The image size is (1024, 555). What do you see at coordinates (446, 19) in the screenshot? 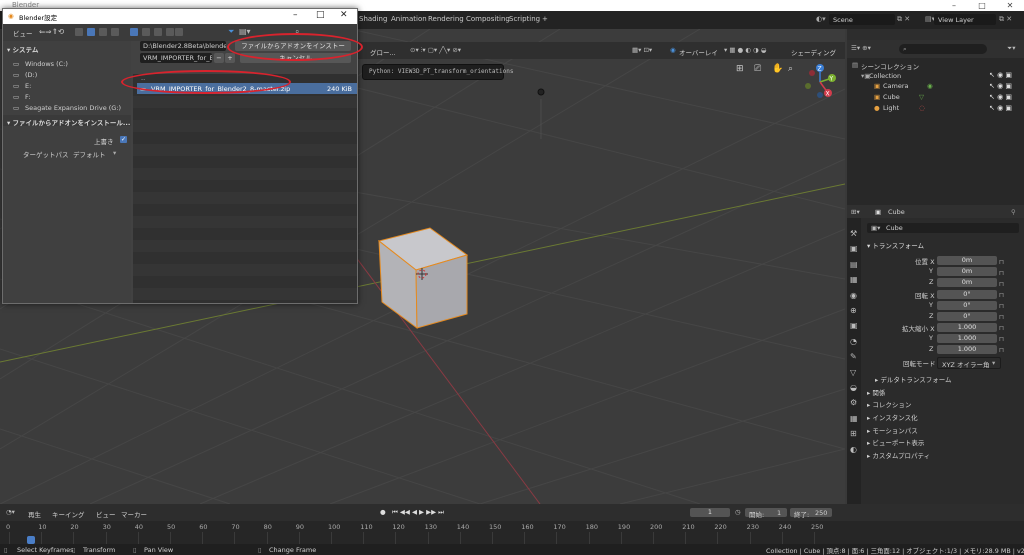
I see `tab-rendering: Rendering` at bounding box center [446, 19].